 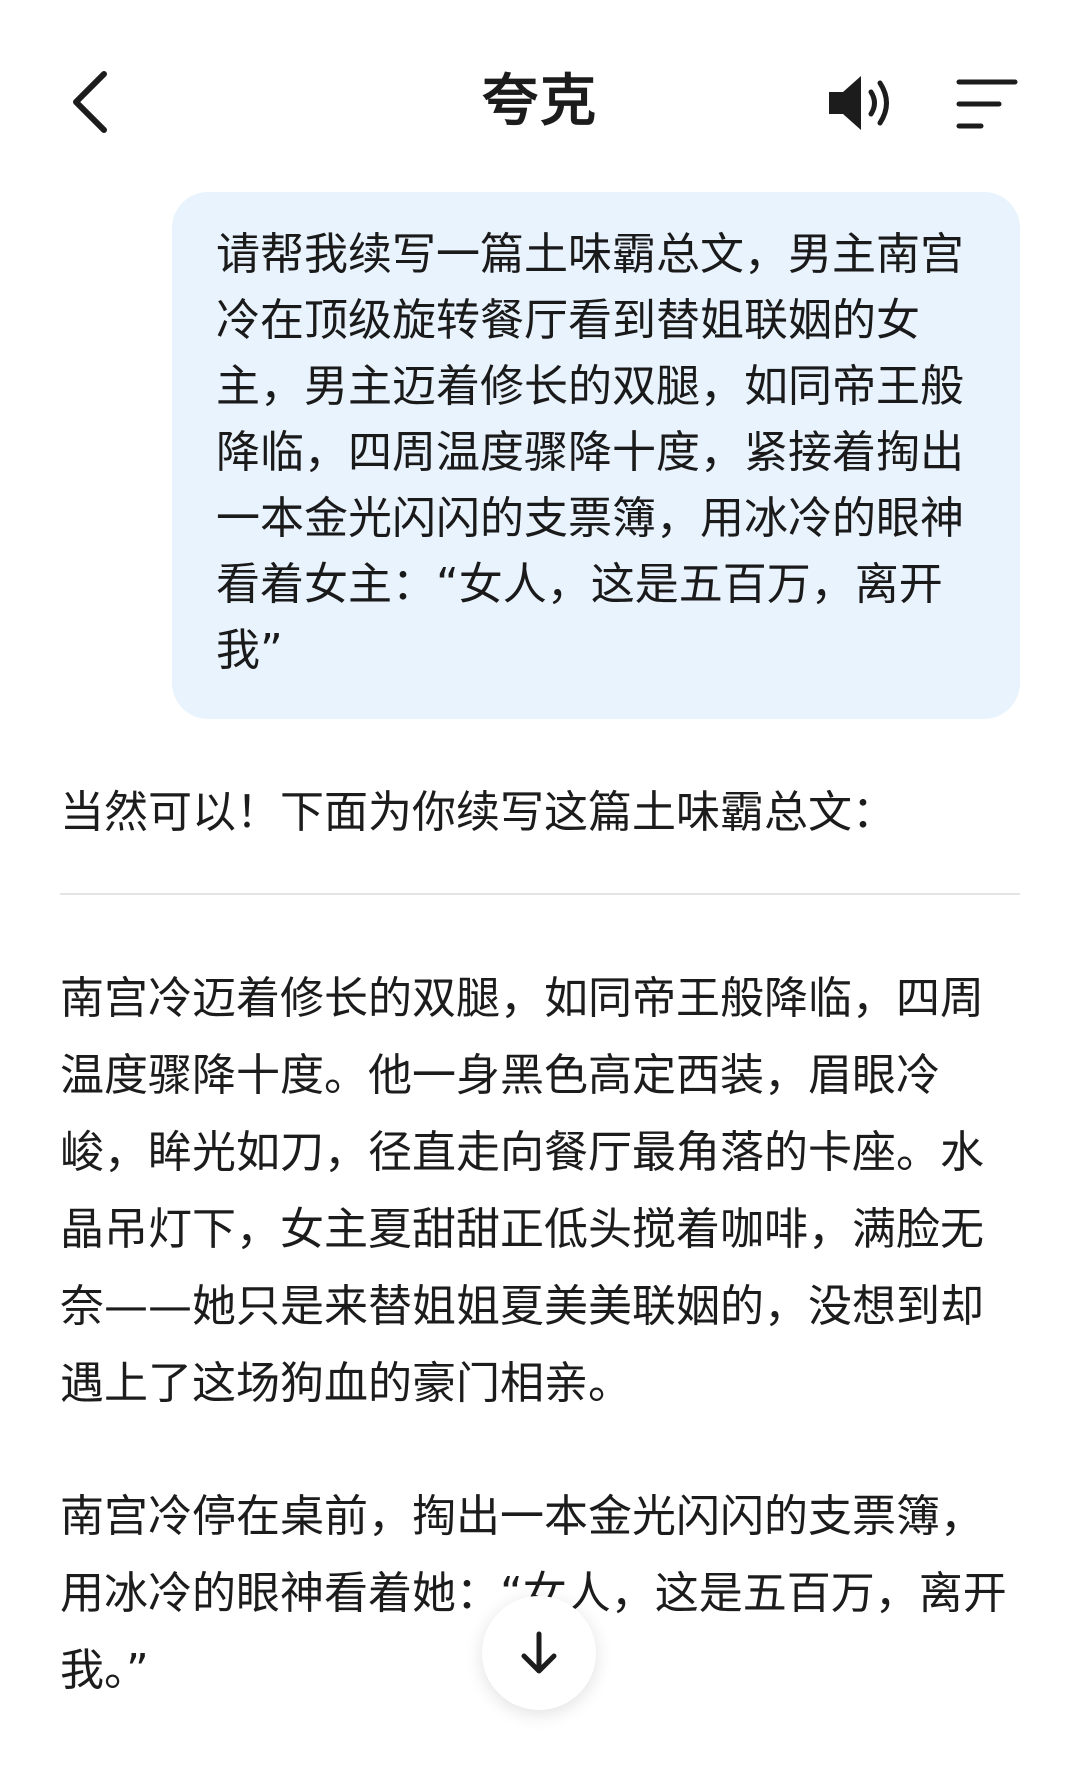 What do you see at coordinates (478, 812) in the screenshot?
I see `assistant-reply-intro: 当然可以！下面为你续写这篇土味霸总文：` at bounding box center [478, 812].